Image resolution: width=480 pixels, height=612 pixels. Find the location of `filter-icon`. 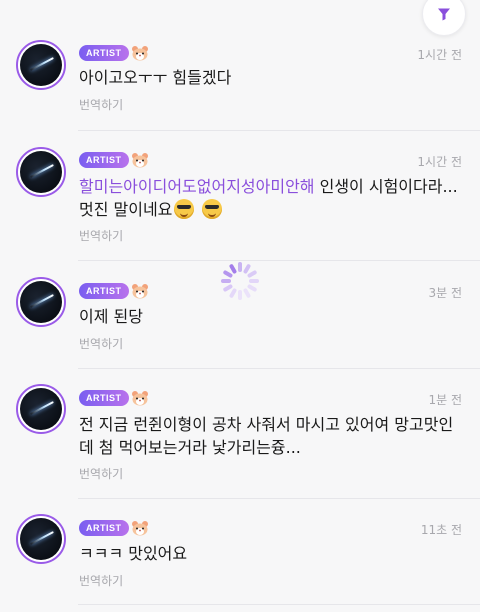

filter-icon is located at coordinates (444, 14).